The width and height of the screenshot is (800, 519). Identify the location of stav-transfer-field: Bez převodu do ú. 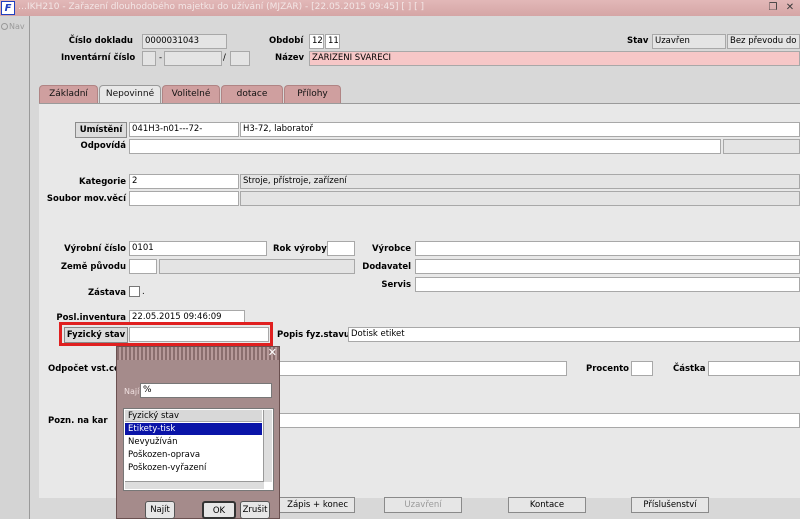
(763, 41).